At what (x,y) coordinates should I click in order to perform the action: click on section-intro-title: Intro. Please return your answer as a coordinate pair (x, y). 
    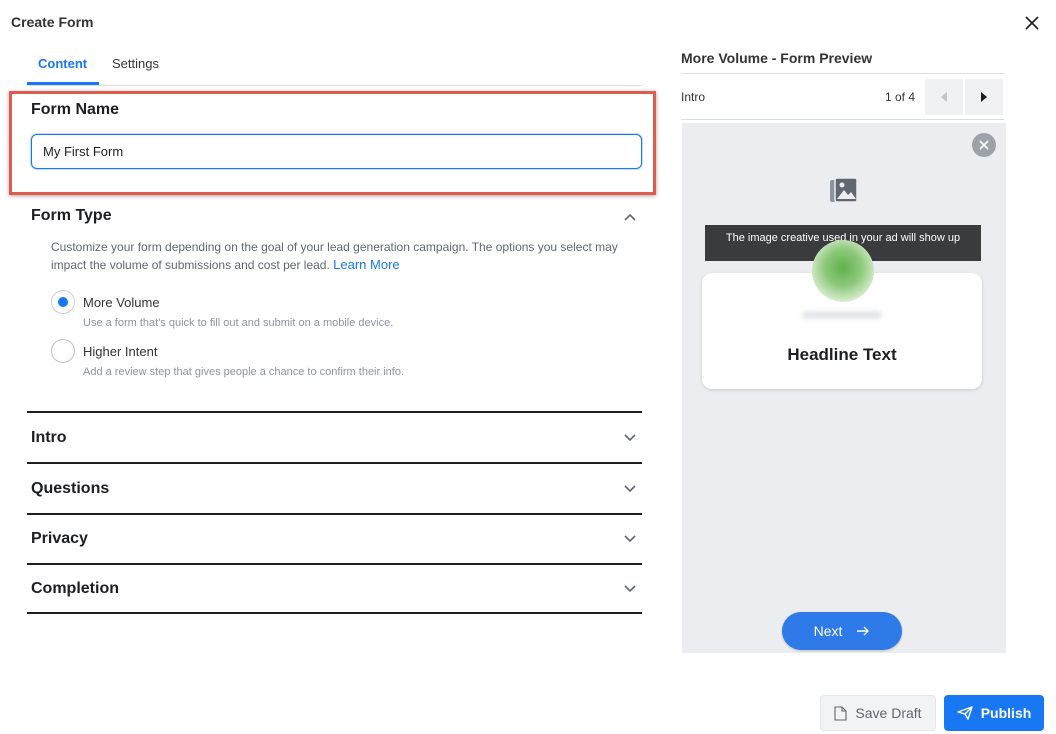
    Looking at the image, I should click on (49, 438).